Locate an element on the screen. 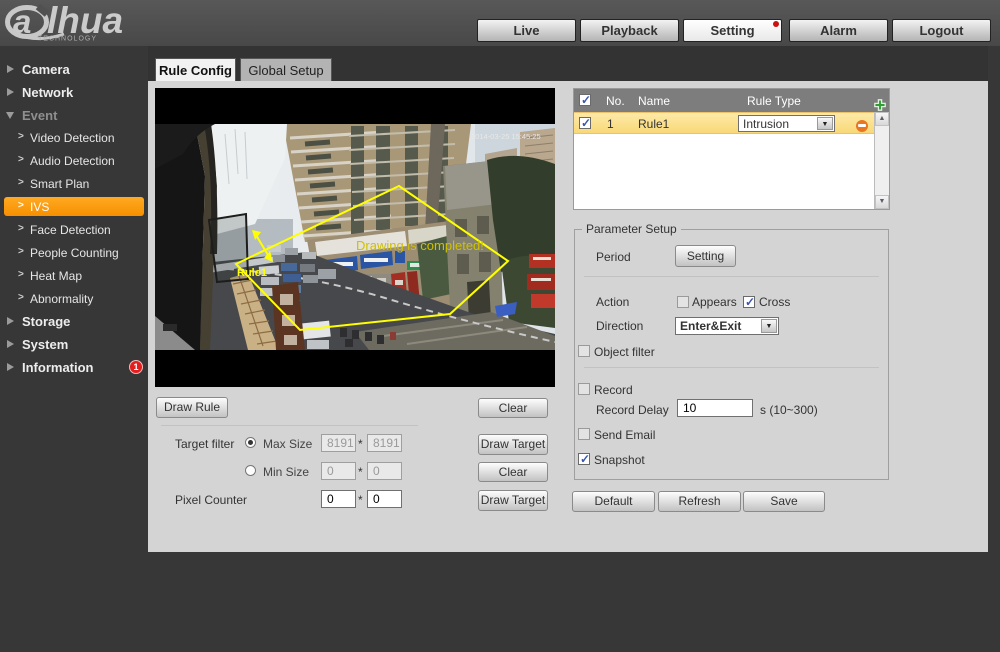  svg-text: 2014-03-25 15:45:25 is located at coordinates (506, 136).